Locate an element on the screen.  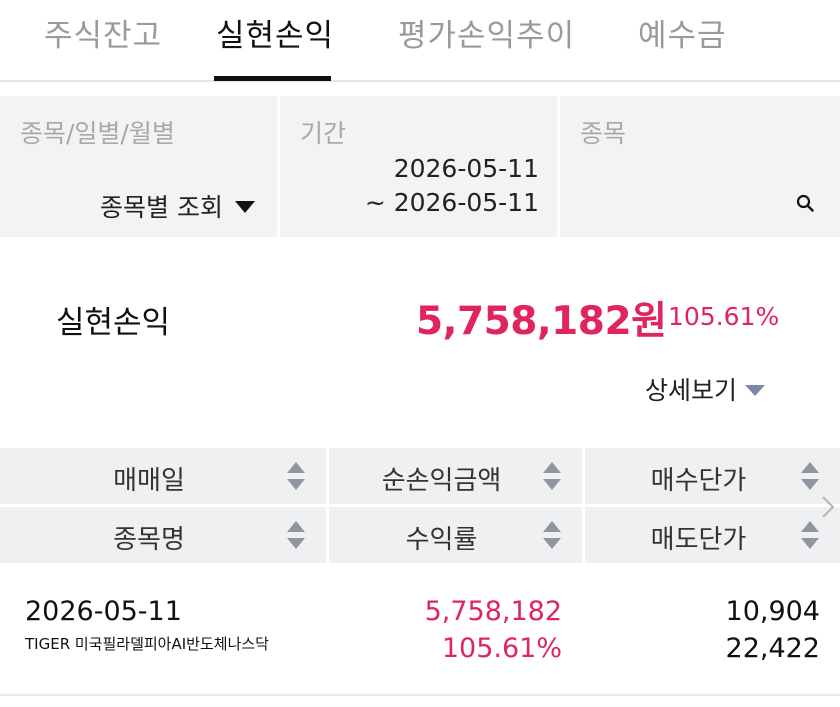
header-trade-date: 매매일 is located at coordinates (163, 476).